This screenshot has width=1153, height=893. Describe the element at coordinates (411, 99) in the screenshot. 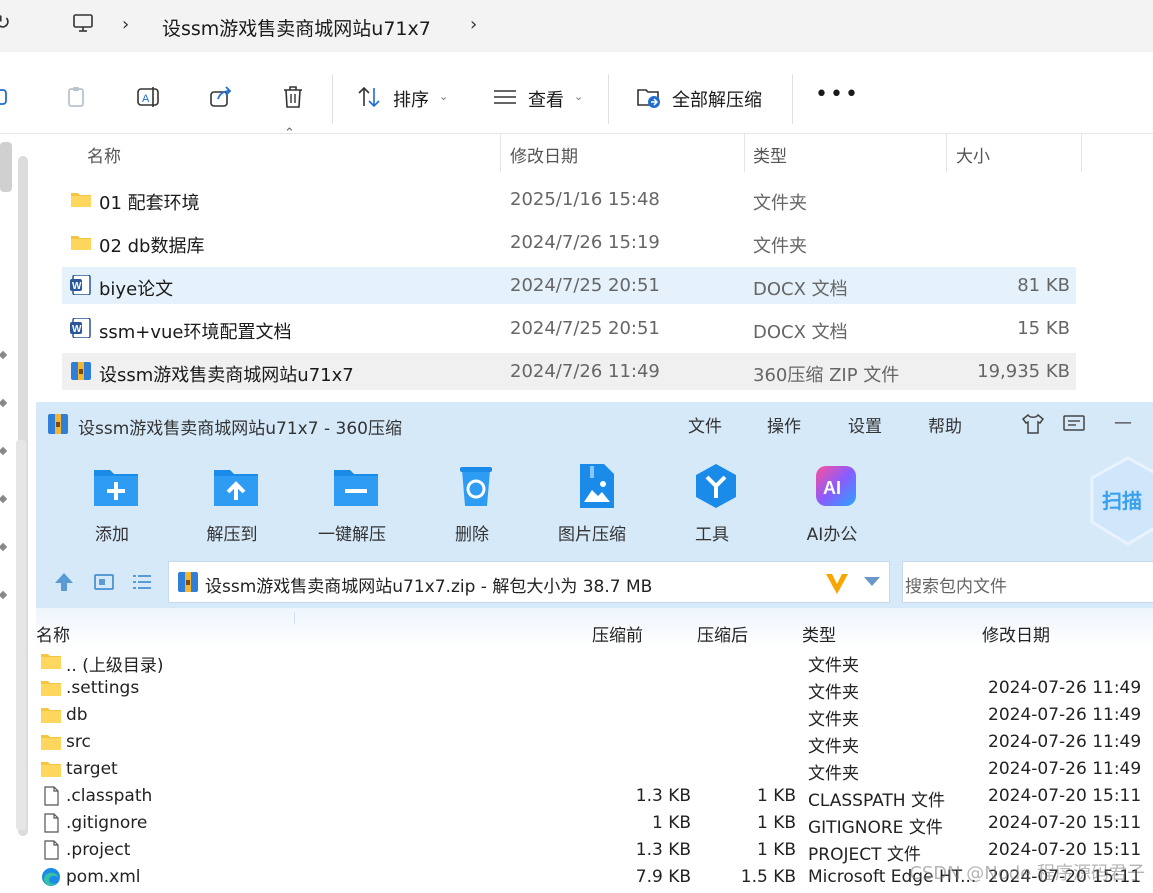

I see `sort-button-label: 排序` at that location.